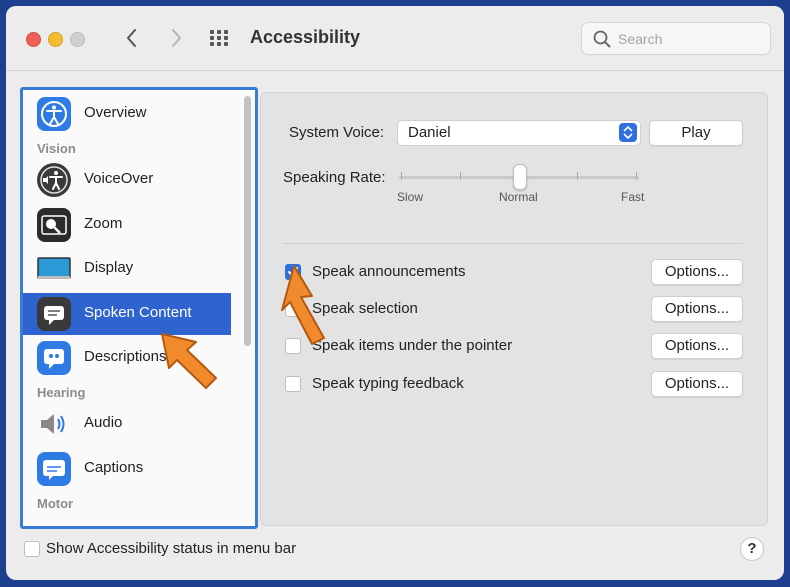 This screenshot has width=790, height=587. I want to click on descriptions-icon, so click(54, 358).